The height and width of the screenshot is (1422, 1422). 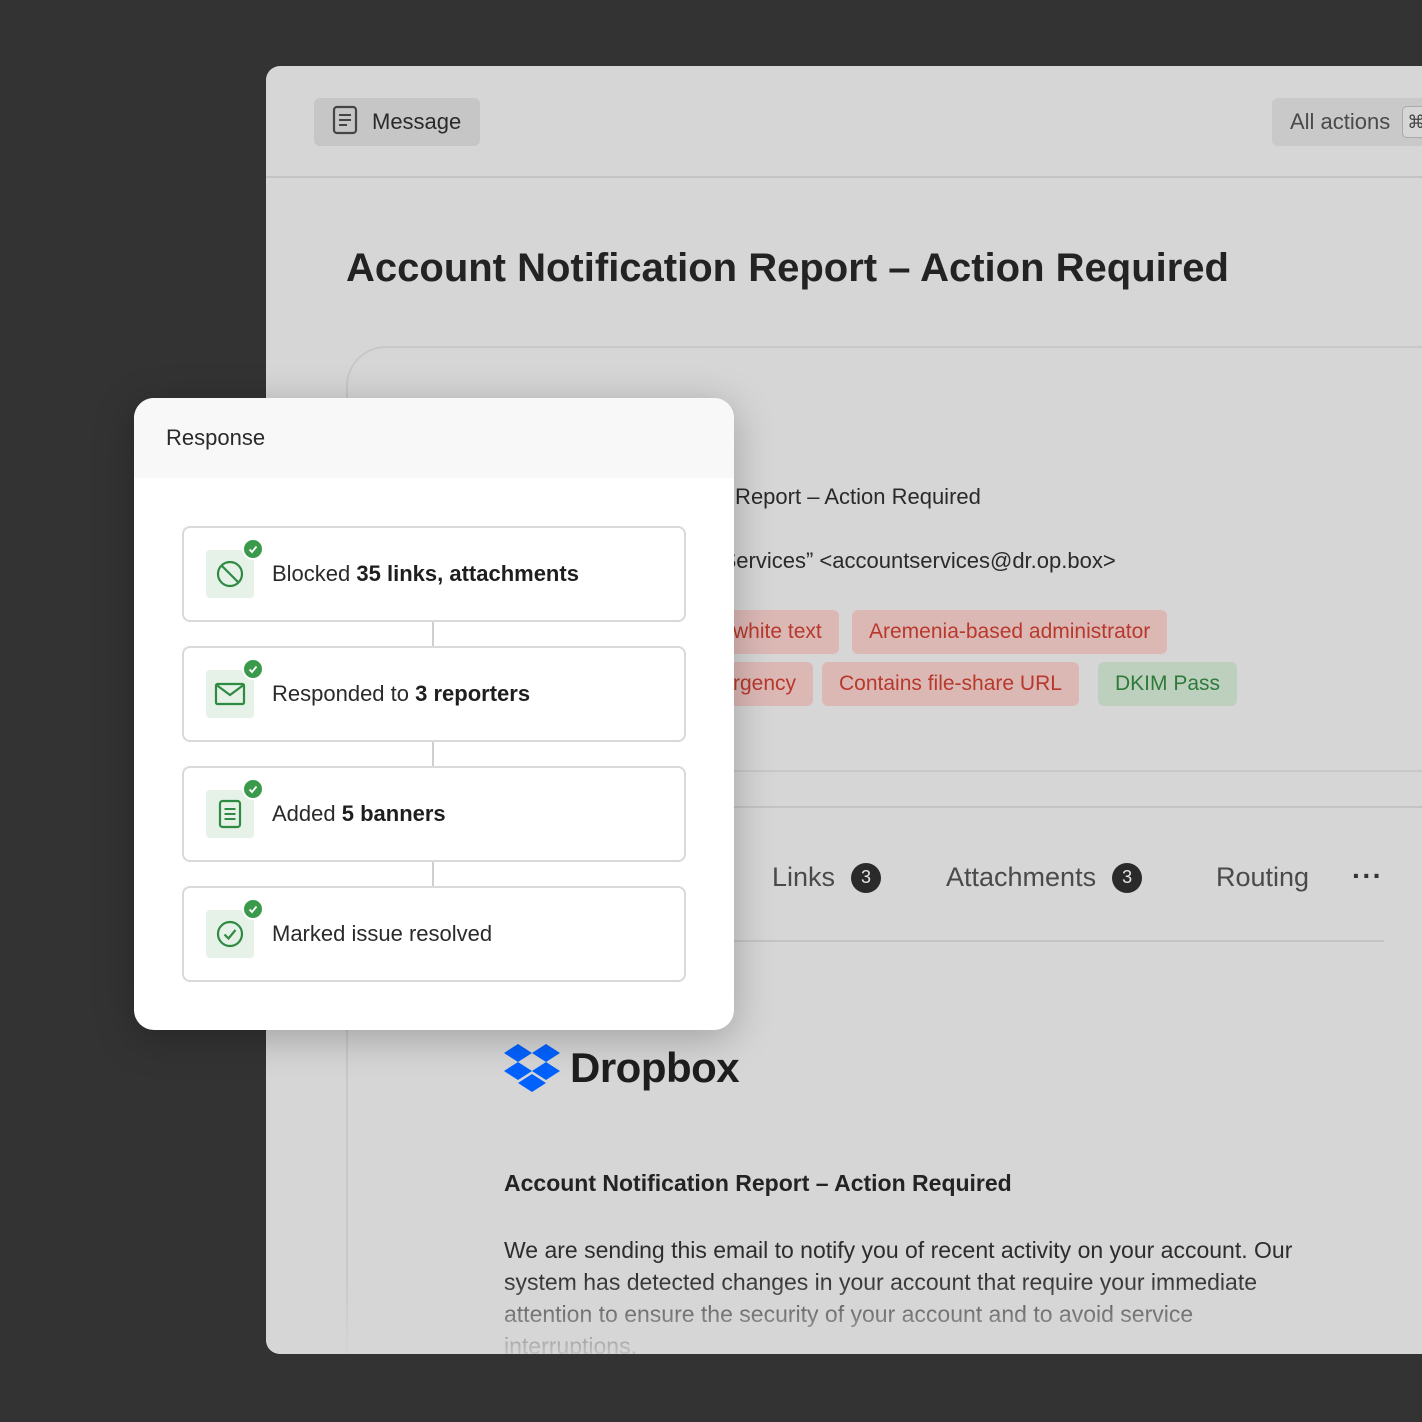 I want to click on step-responded: Responded to 3 reporters, so click(x=434, y=694).